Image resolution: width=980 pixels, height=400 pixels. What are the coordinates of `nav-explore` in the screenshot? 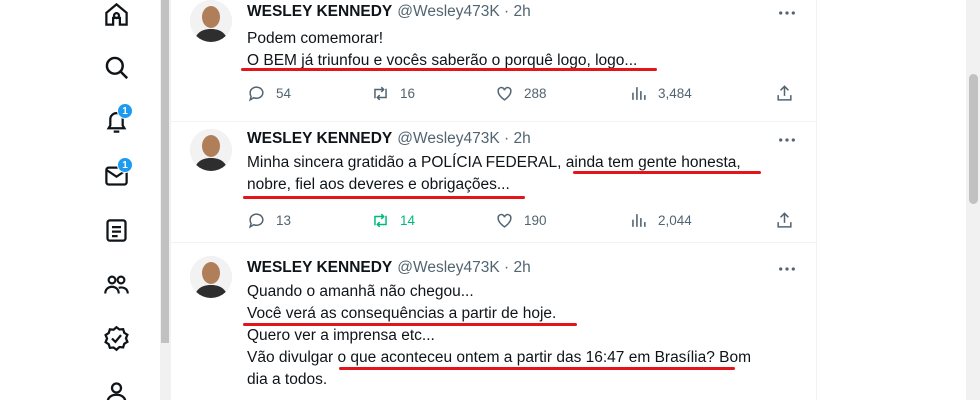 It's located at (116, 67).